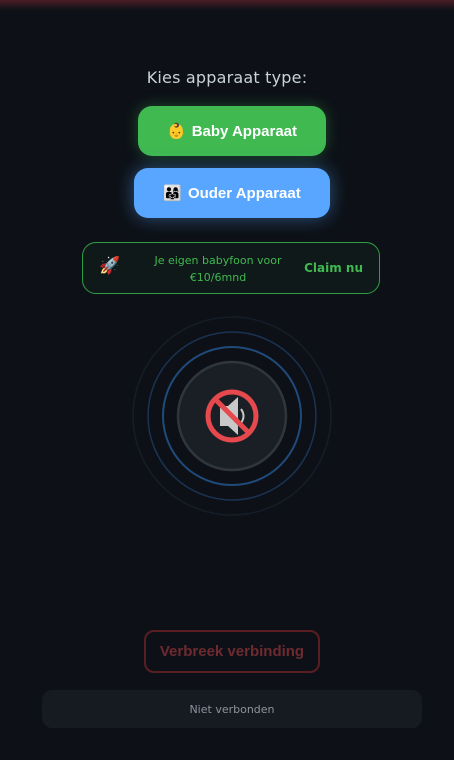 The image size is (454, 760). I want to click on top-glow, so click(227, 5).